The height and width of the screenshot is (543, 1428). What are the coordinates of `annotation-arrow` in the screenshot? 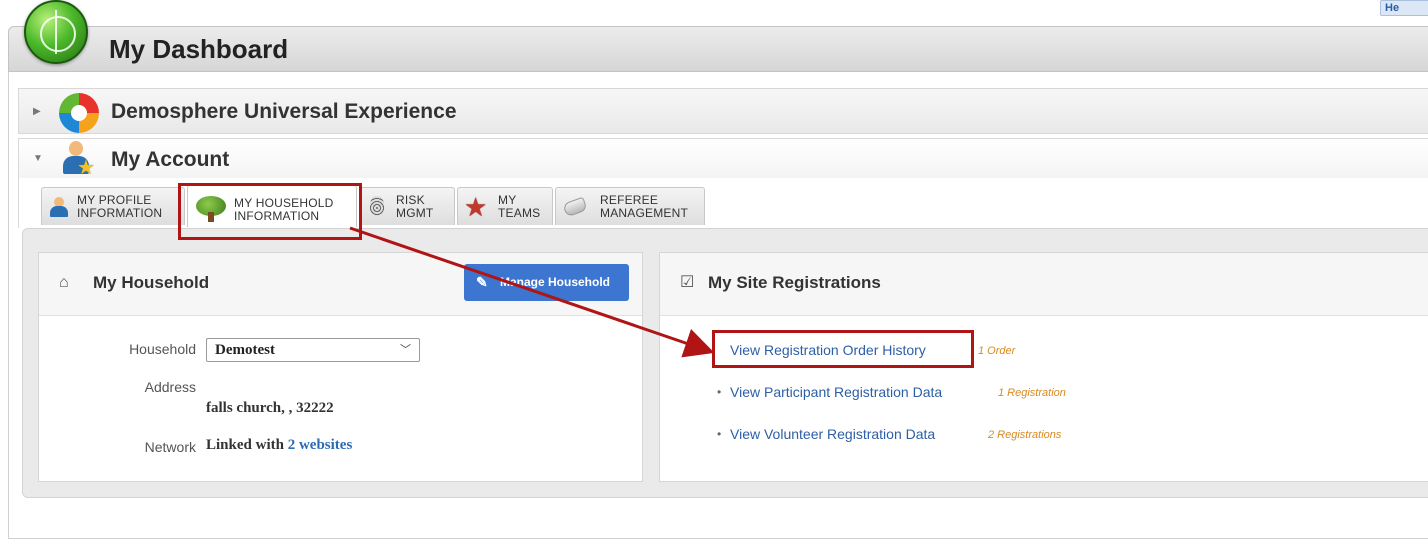 It's located at (532, 292).